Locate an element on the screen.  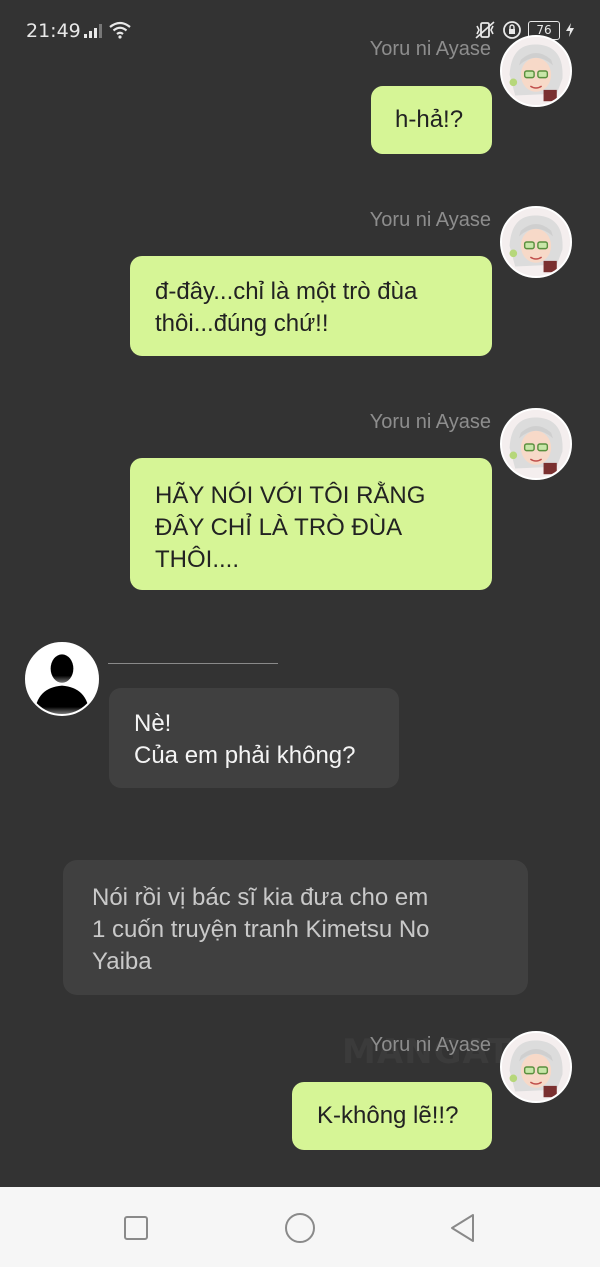
message-text: h-hả!? is located at coordinates (429, 119).